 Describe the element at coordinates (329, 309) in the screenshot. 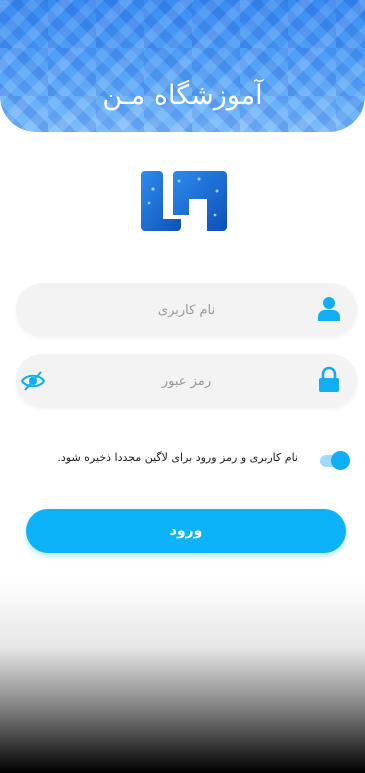

I see `user-icon` at that location.